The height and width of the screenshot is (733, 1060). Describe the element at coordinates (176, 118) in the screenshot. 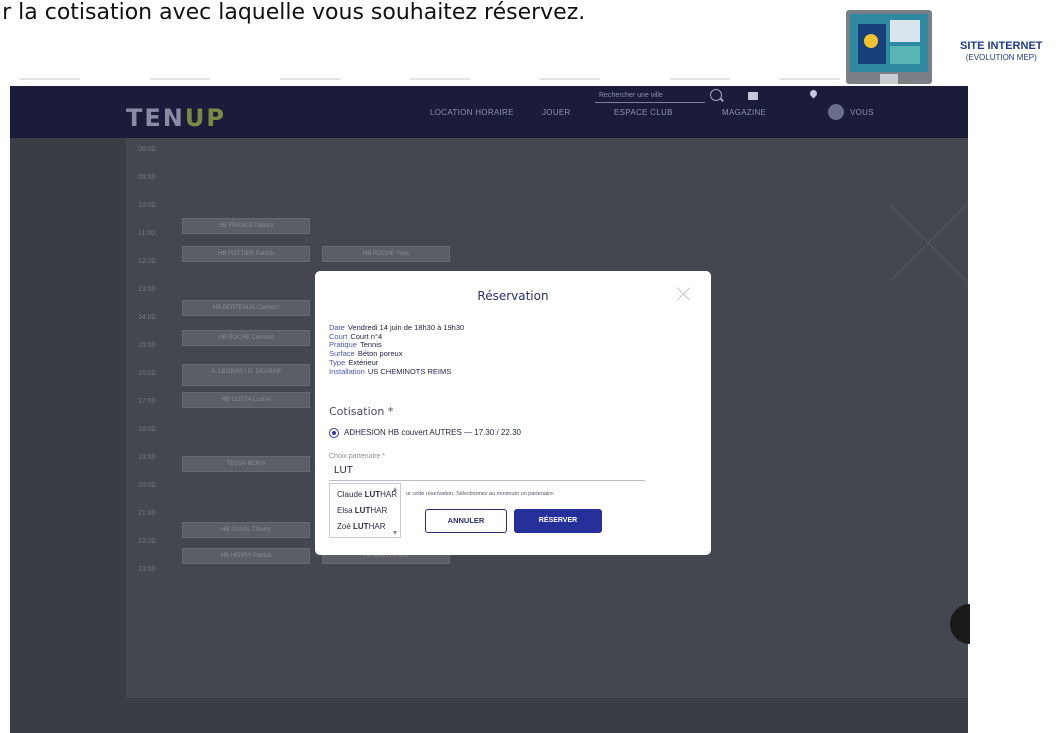

I see `tenup-logo: TENUP` at that location.